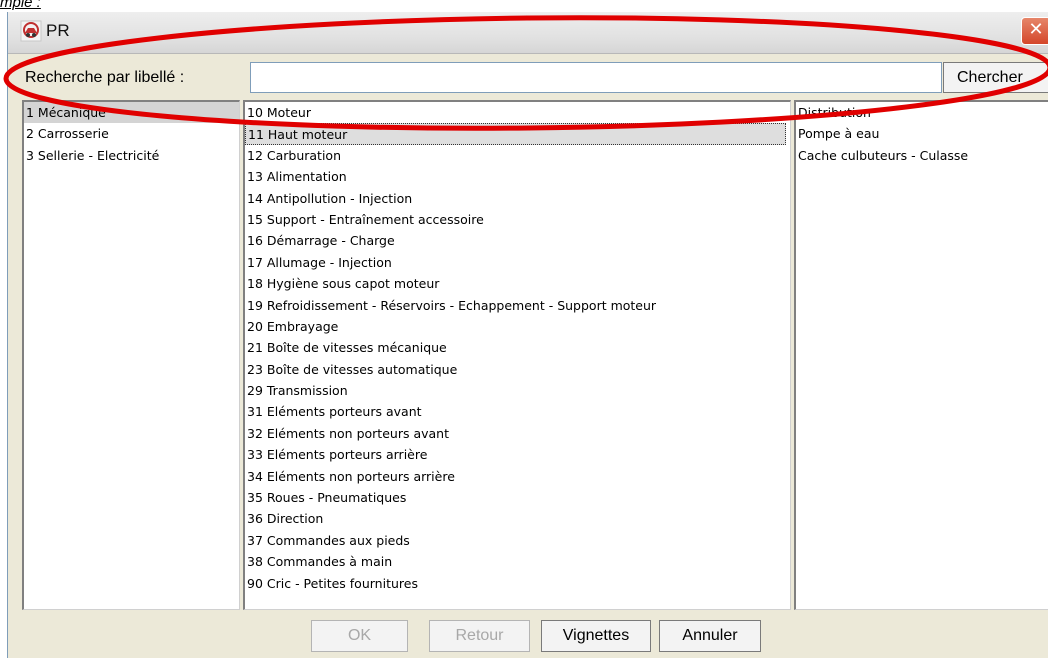 This screenshot has width=1048, height=658. What do you see at coordinates (517, 390) in the screenshot?
I see `list-item: 29 Transmission` at bounding box center [517, 390].